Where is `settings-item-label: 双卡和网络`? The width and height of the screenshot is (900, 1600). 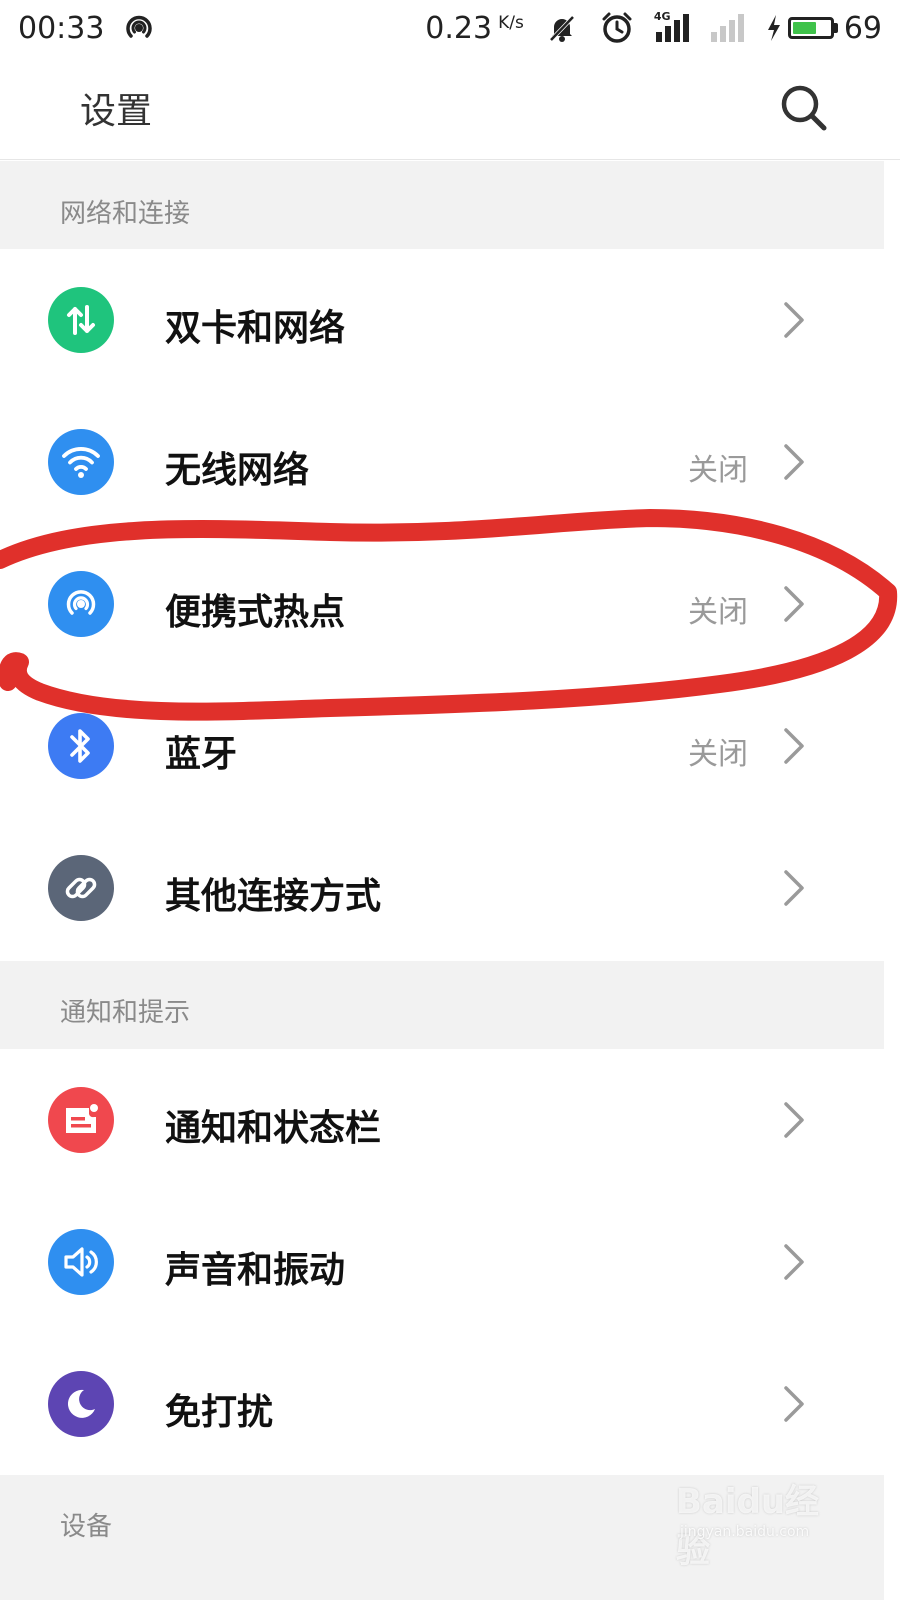 settings-item-label: 双卡和网络 is located at coordinates (255, 328).